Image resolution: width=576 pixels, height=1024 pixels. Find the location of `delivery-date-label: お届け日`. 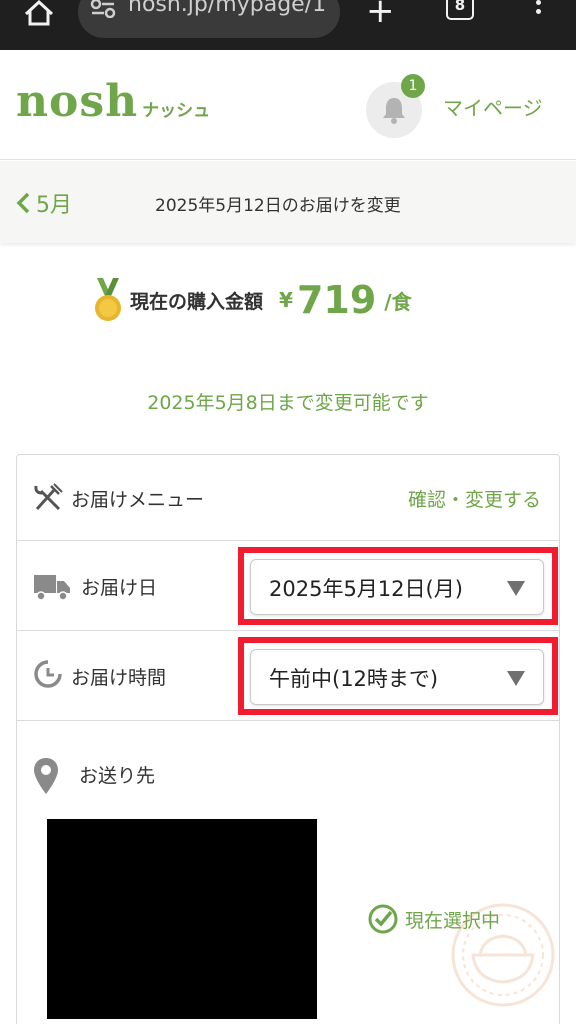

delivery-date-label: お届け日 is located at coordinates (119, 588).